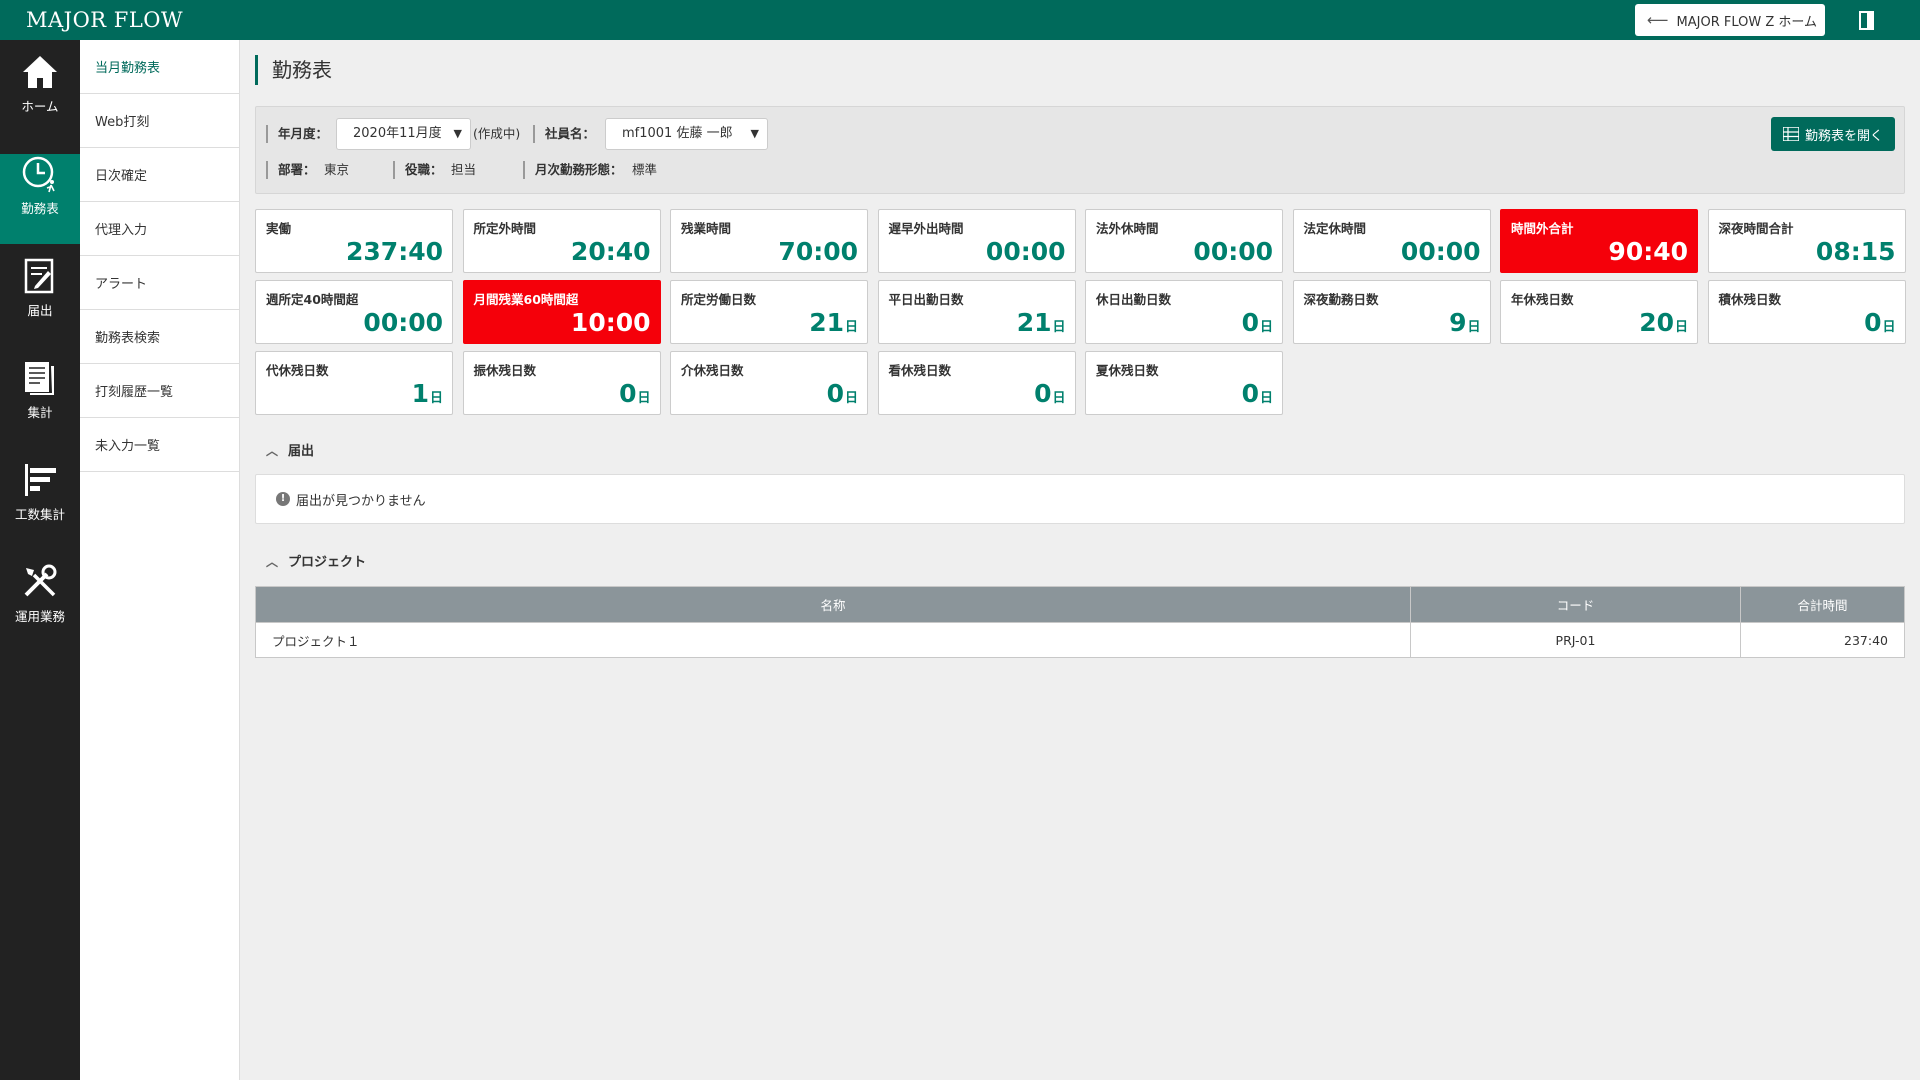 This screenshot has width=1920, height=1080. What do you see at coordinates (497, 133) in the screenshot?
I see `status-text: (作成中)` at bounding box center [497, 133].